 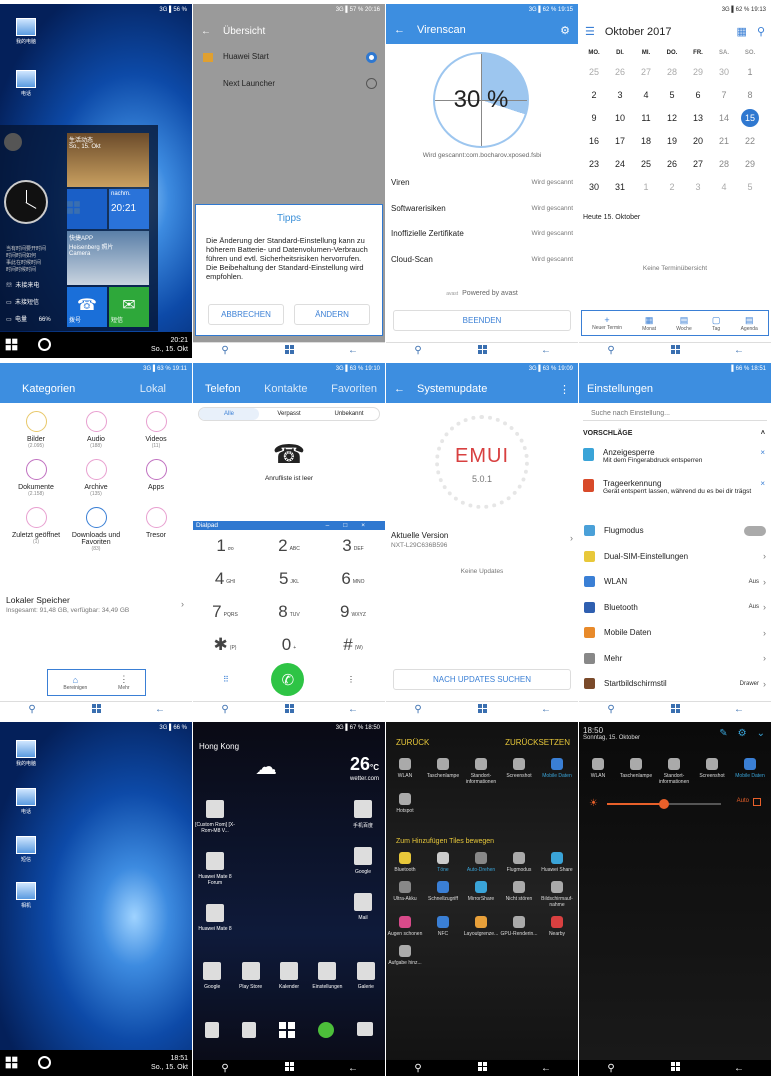 What do you see at coordinates (26, 849) in the screenshot?
I see `desktop-icon-sms: 短信` at bounding box center [26, 849].